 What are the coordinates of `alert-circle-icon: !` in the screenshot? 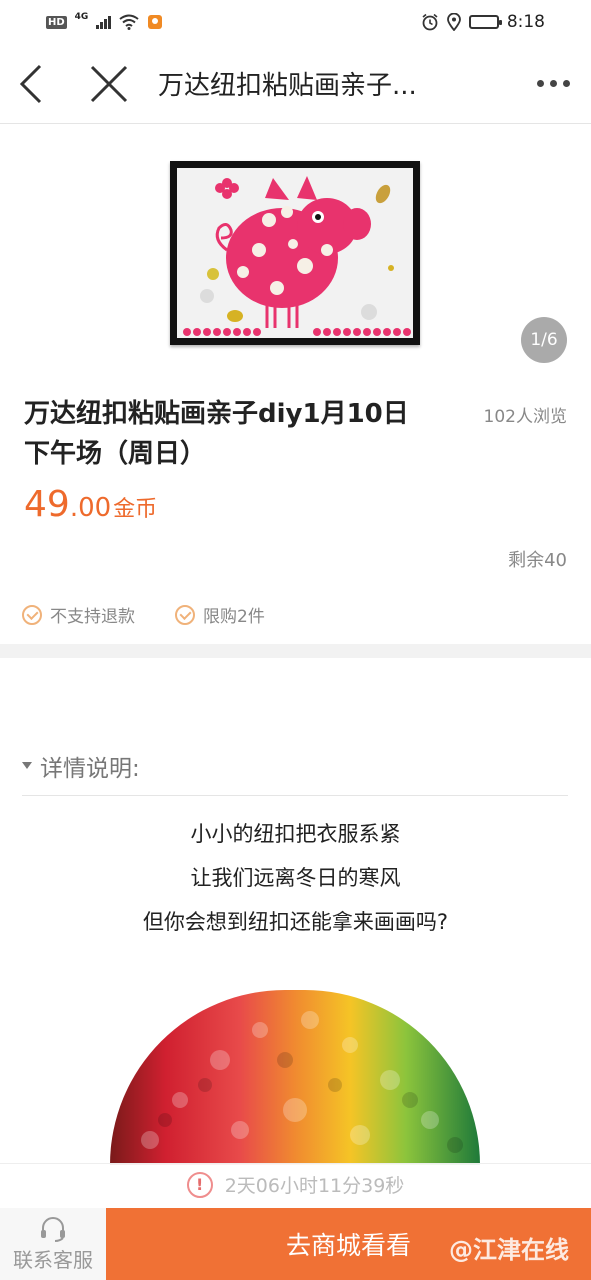 It's located at (199, 1184).